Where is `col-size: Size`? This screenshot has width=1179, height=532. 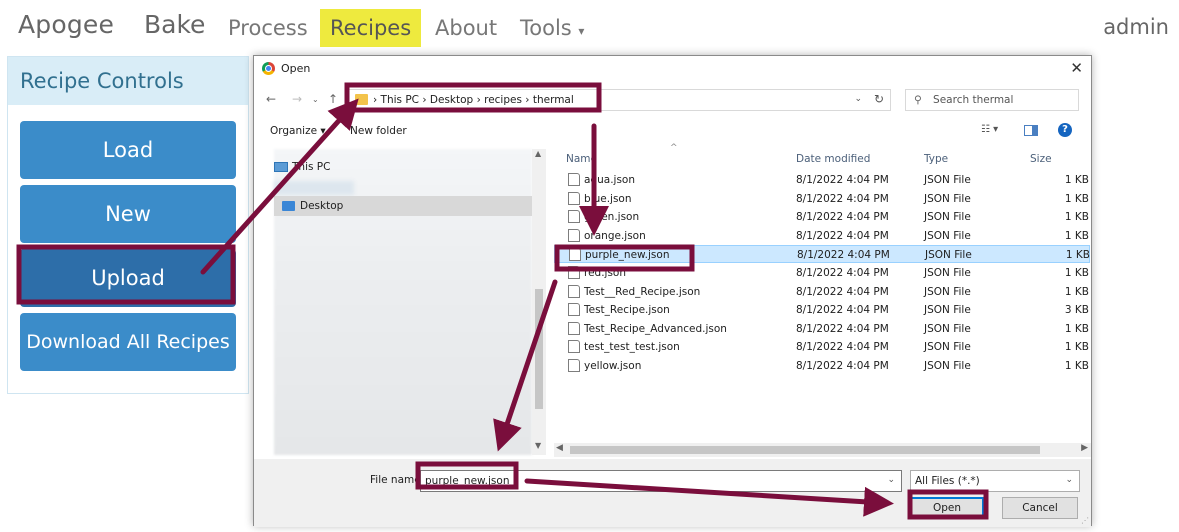 col-size: Size is located at coordinates (1041, 159).